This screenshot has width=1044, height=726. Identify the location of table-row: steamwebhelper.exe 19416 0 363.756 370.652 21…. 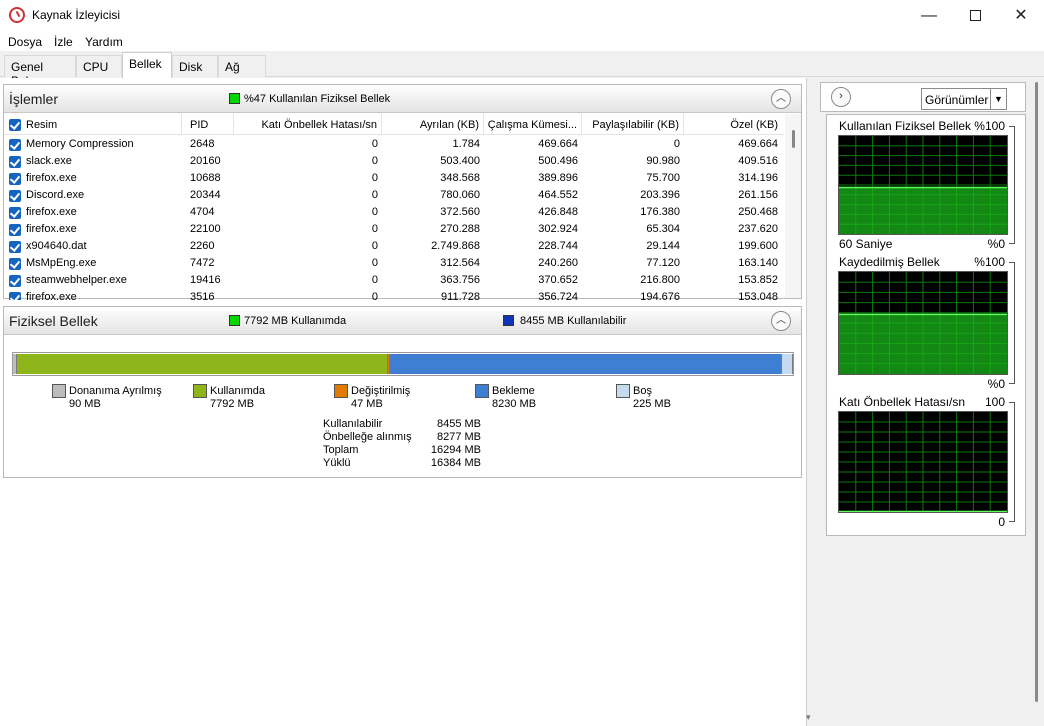
(394, 280).